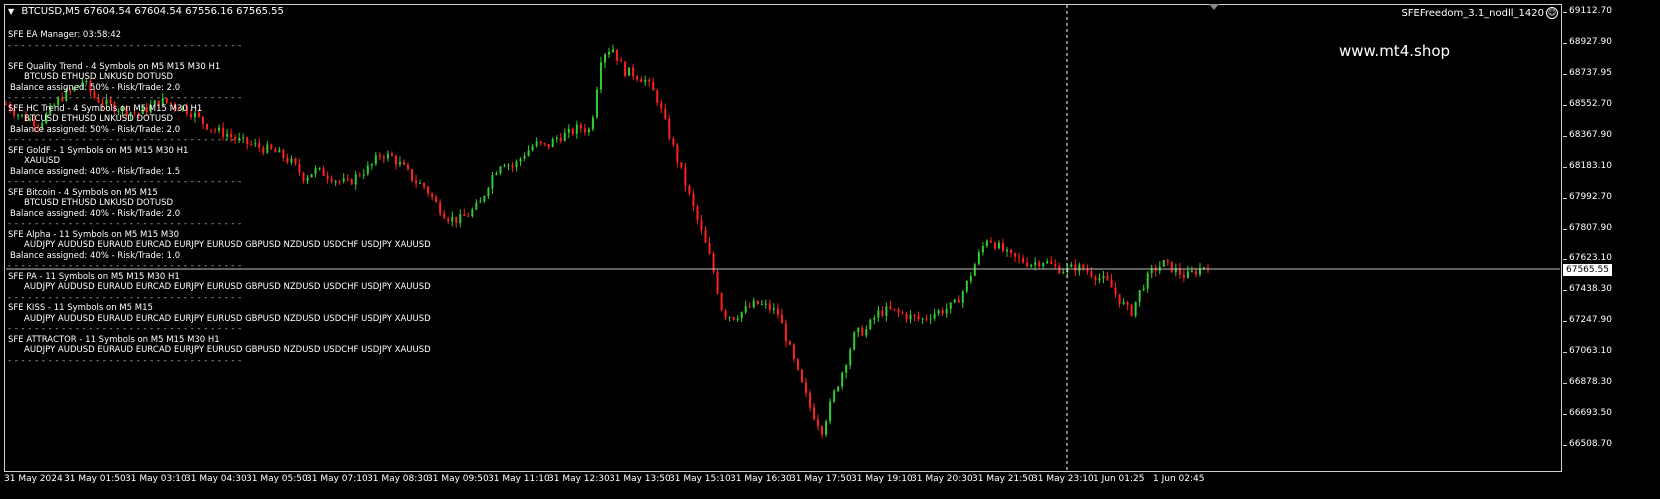 The width and height of the screenshot is (1660, 499). What do you see at coordinates (1587, 351) in the screenshot?
I see `price-tick: 67063.10` at bounding box center [1587, 351].